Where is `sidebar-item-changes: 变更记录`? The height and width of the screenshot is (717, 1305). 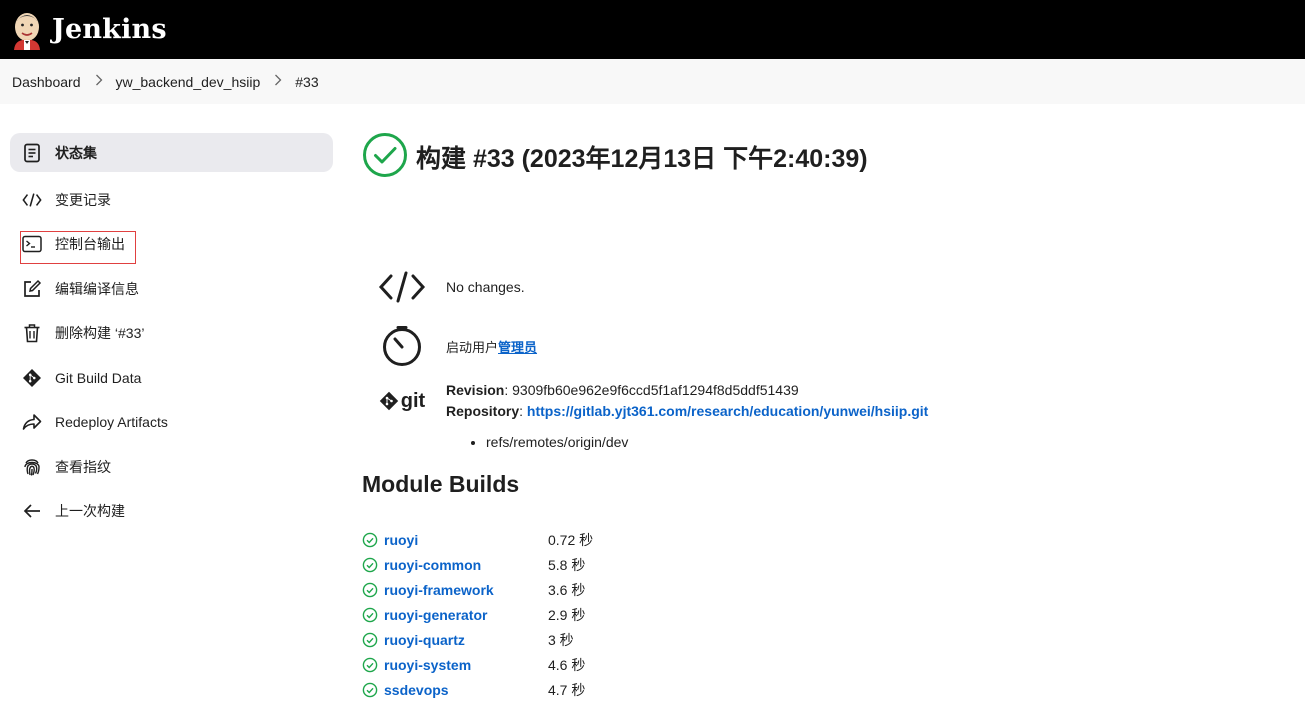
sidebar-item-changes: 变更记录 is located at coordinates (171, 200).